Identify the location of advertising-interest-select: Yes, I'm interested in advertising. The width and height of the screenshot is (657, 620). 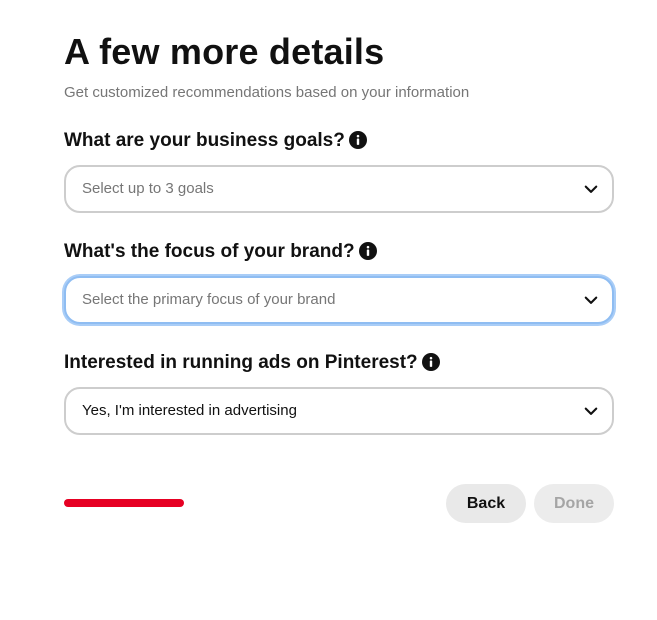
(339, 411).